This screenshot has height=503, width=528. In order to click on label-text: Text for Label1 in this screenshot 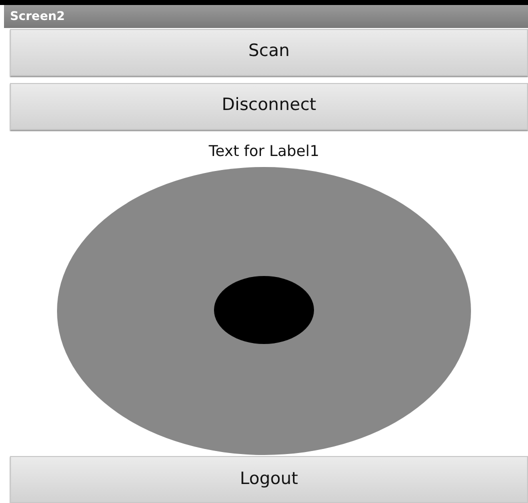, I will do `click(264, 151)`.